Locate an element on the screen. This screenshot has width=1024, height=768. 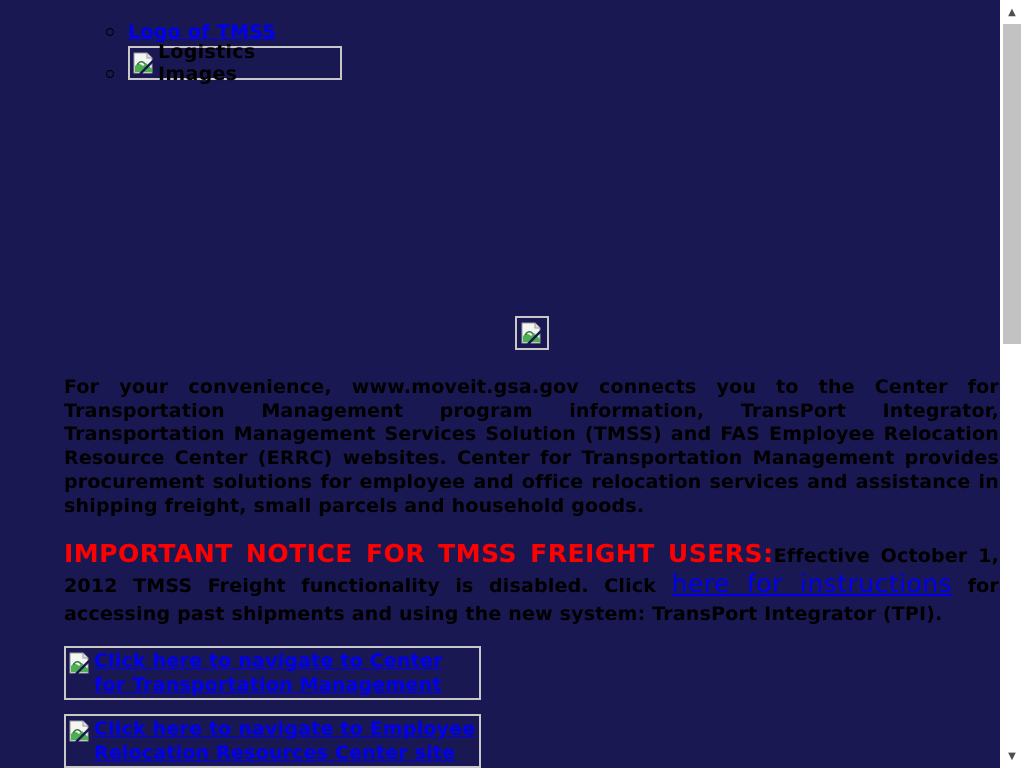
logistics-image-alt-text: Logistics Images is located at coordinates (207, 63).